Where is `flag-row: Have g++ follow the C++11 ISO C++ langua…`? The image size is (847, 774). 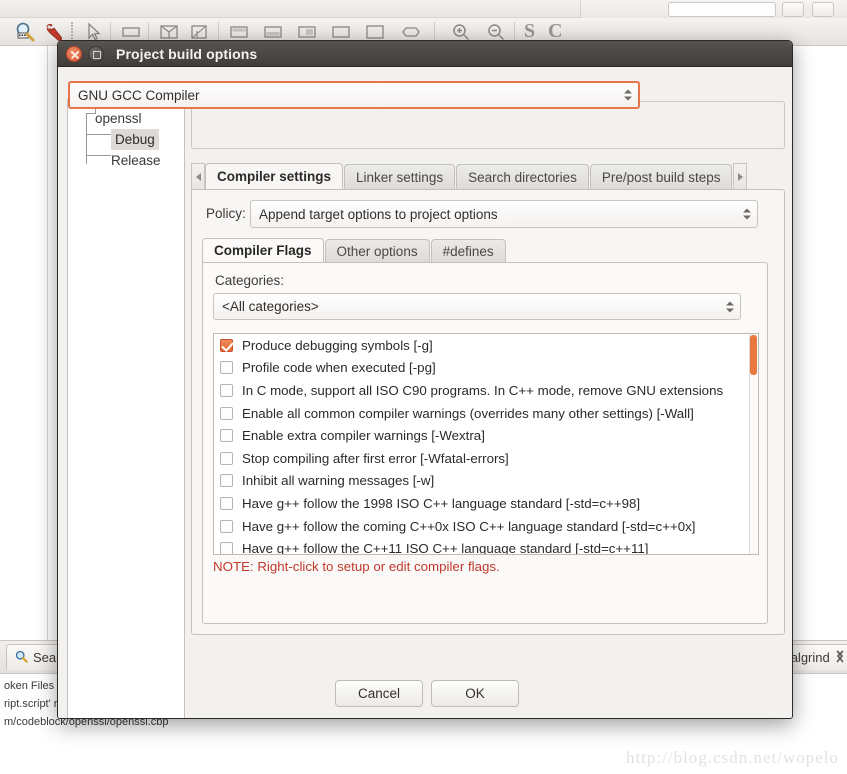
flag-row: Have g++ follow the C++11 ISO C++ langua… is located at coordinates (486, 546).